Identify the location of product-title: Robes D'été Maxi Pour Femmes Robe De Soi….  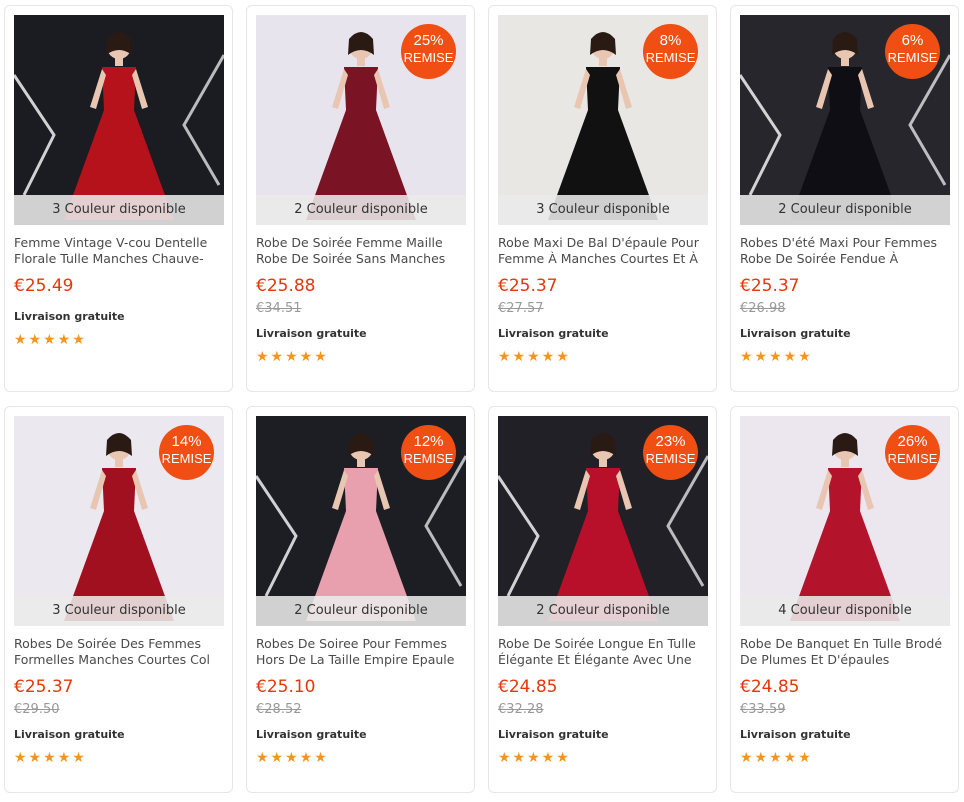
(846, 252).